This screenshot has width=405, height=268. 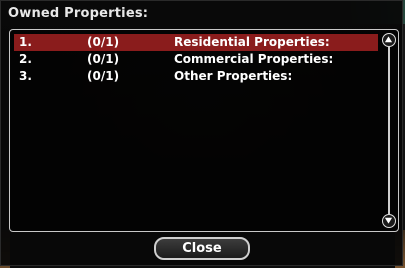 I want to click on arrow-down-icon, so click(x=388, y=220).